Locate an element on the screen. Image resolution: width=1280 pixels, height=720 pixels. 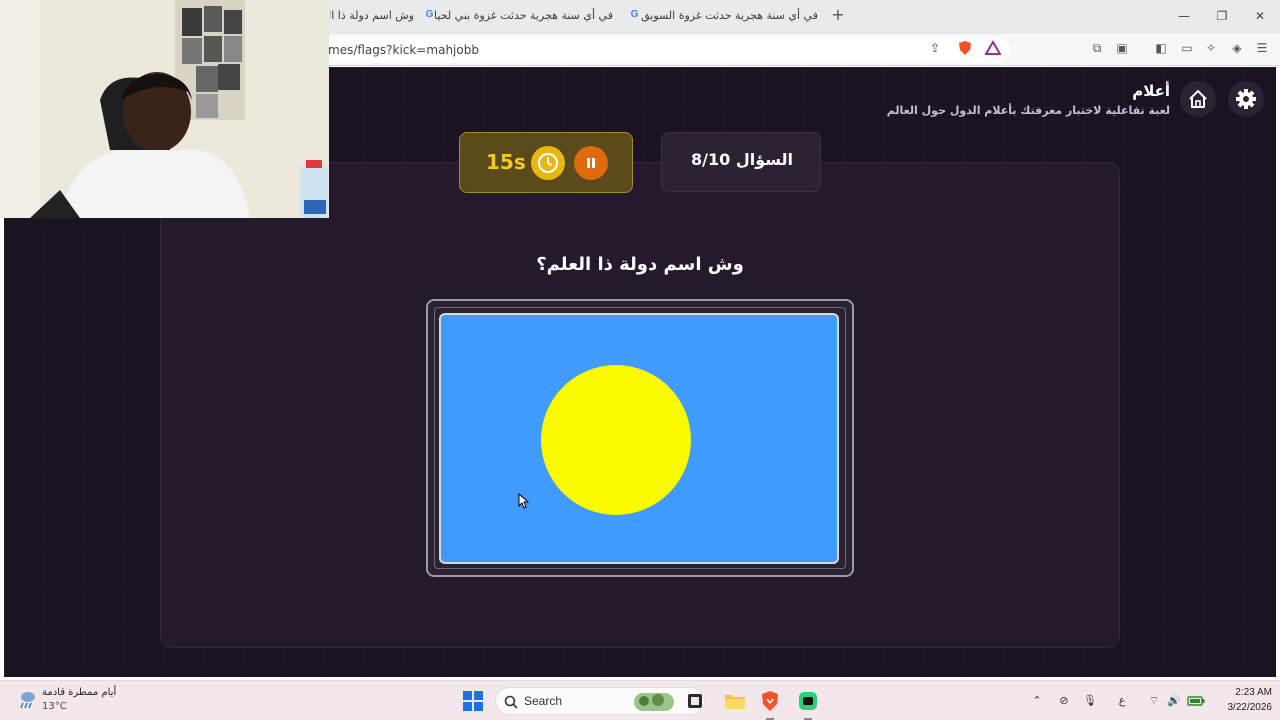
language-indicator: ع is located at coordinates (1122, 701).